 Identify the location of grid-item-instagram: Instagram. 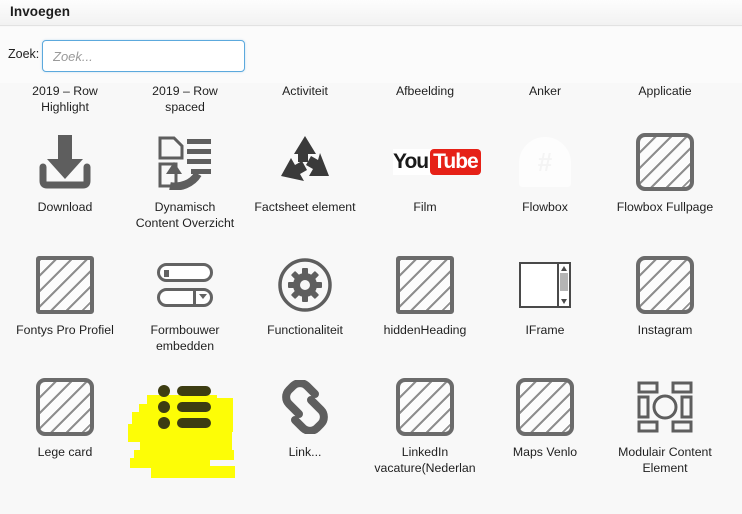
(665, 293).